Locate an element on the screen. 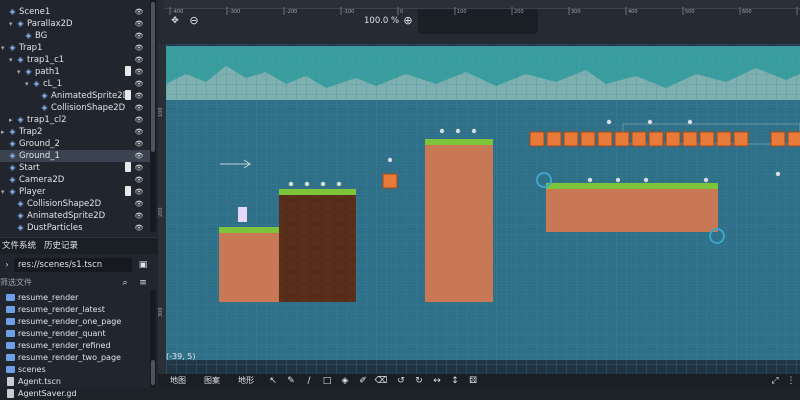 The height and width of the screenshot is (400, 800). scene-node: ◈ Ground_2 👁 is located at coordinates (75, 144).